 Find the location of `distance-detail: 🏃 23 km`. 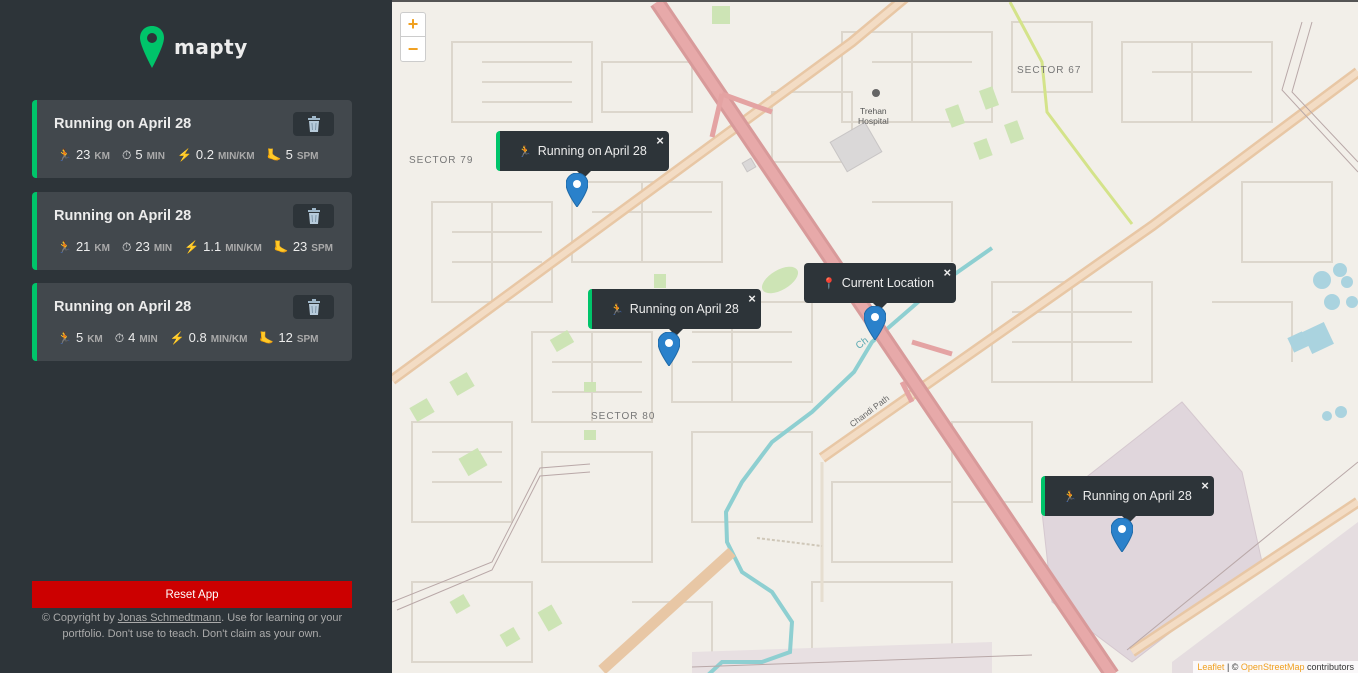

distance-detail: 🏃 23 km is located at coordinates (83, 154).